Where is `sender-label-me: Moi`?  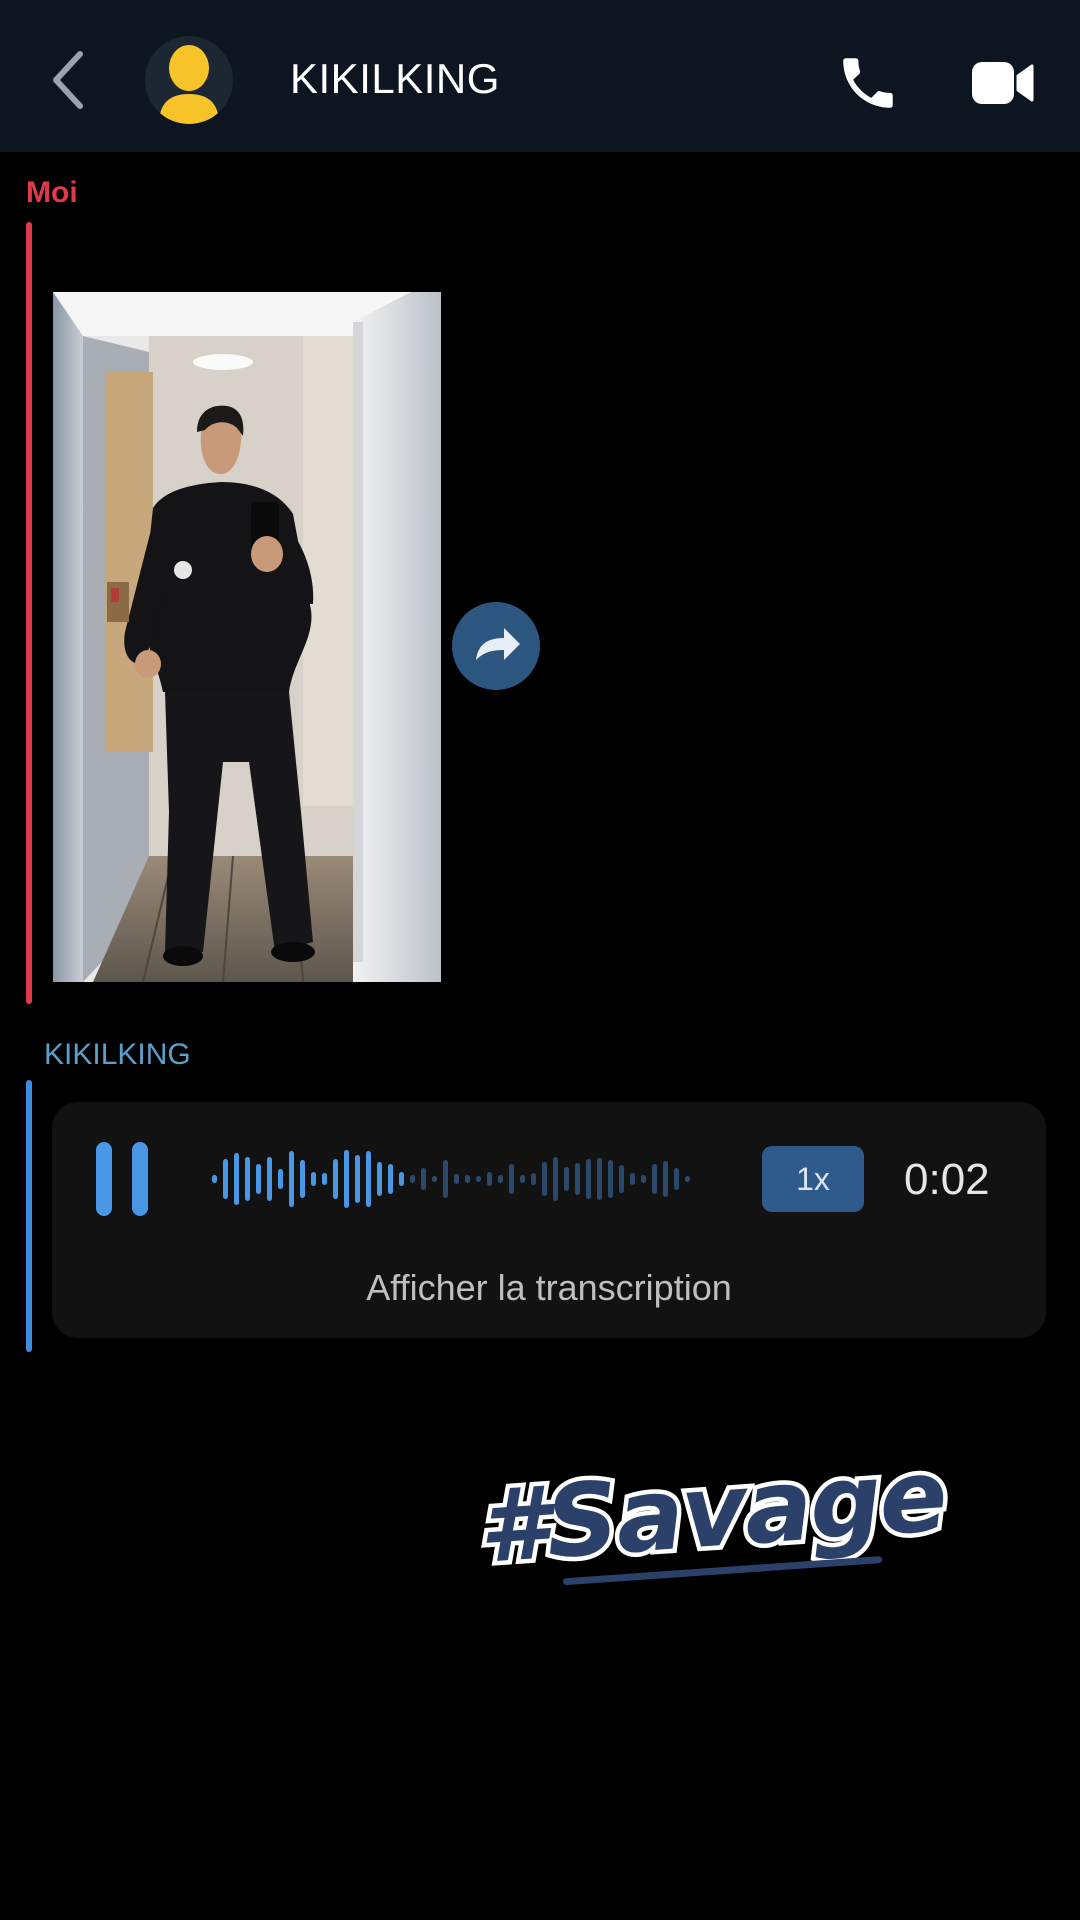
sender-label-me: Moi is located at coordinates (52, 192).